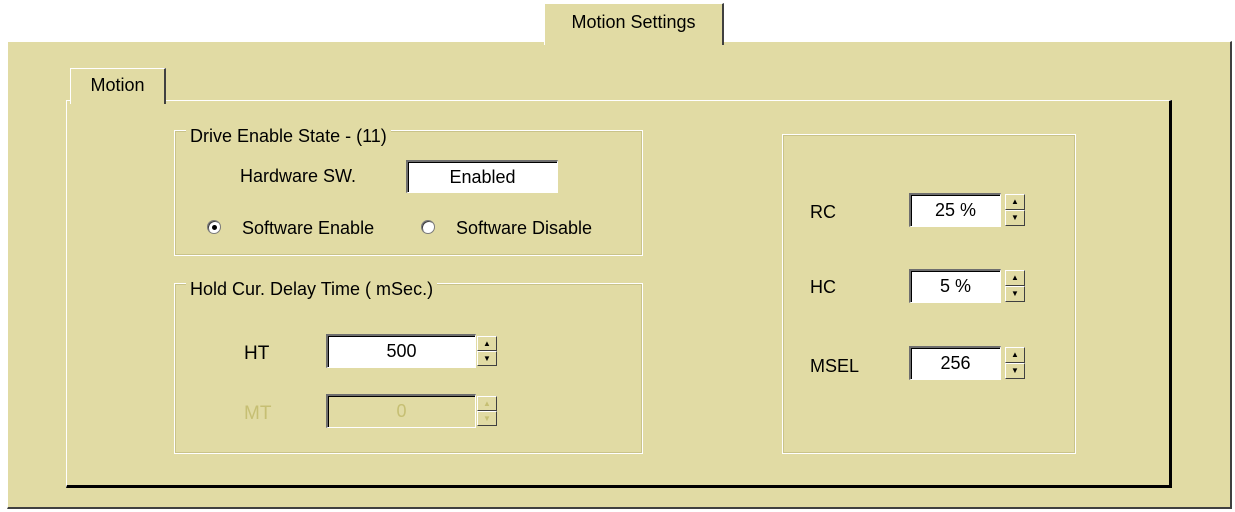  I want to click on mt-value: 0, so click(401, 411).